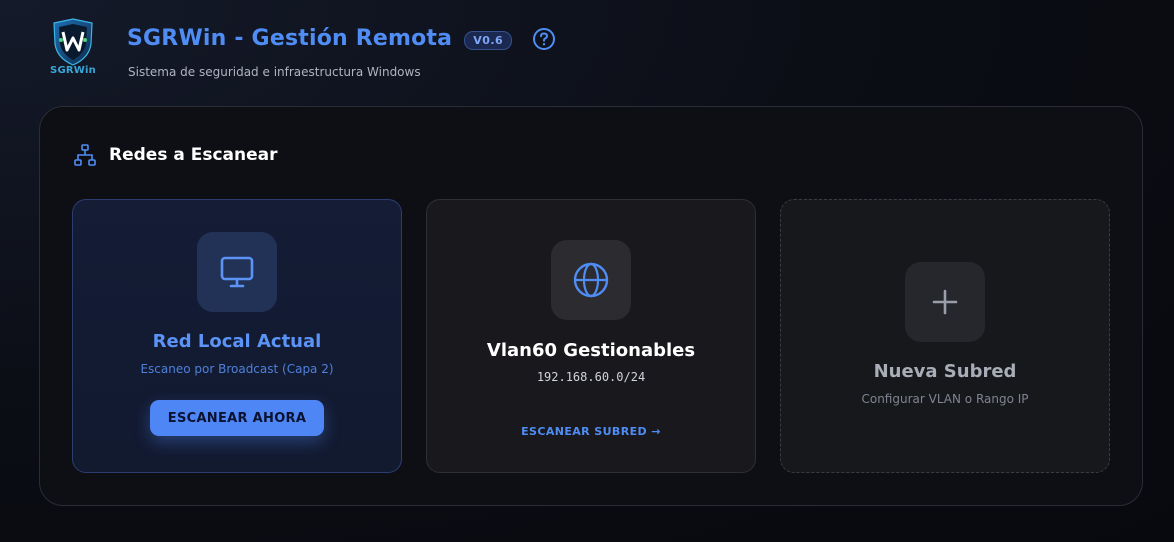 This screenshot has height=542, width=1174. I want to click on version-badge: V0.6, so click(488, 40).